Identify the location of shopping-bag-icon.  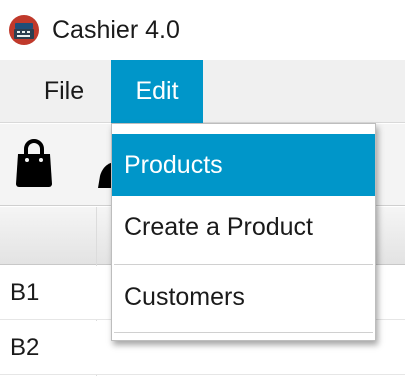
(34, 163).